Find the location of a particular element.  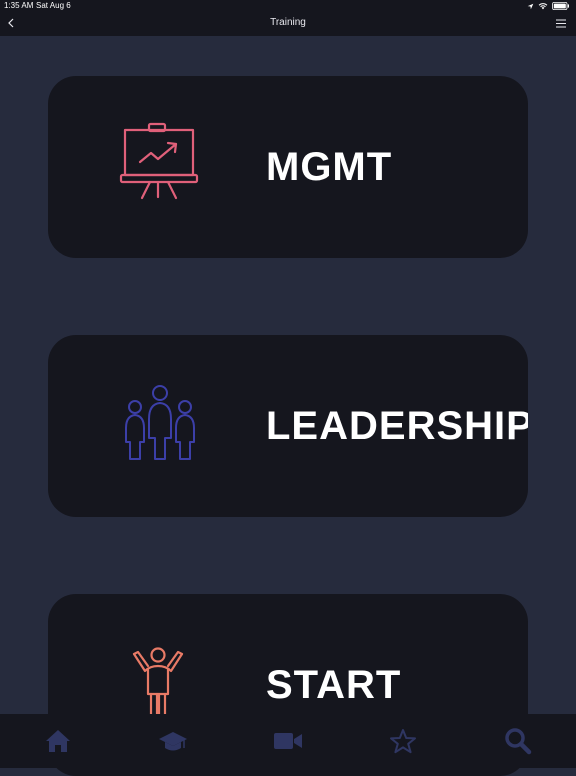

tab-videos is located at coordinates (287, 741).